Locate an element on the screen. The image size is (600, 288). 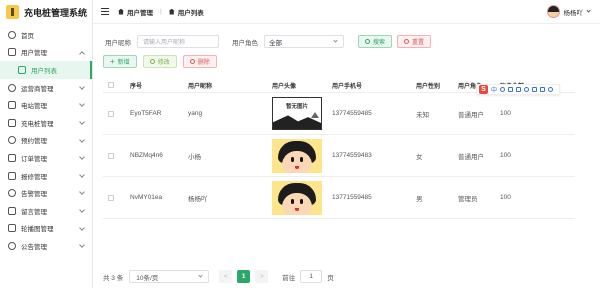
action-bar: + 新增 修改 删除 is located at coordinates (160, 61).